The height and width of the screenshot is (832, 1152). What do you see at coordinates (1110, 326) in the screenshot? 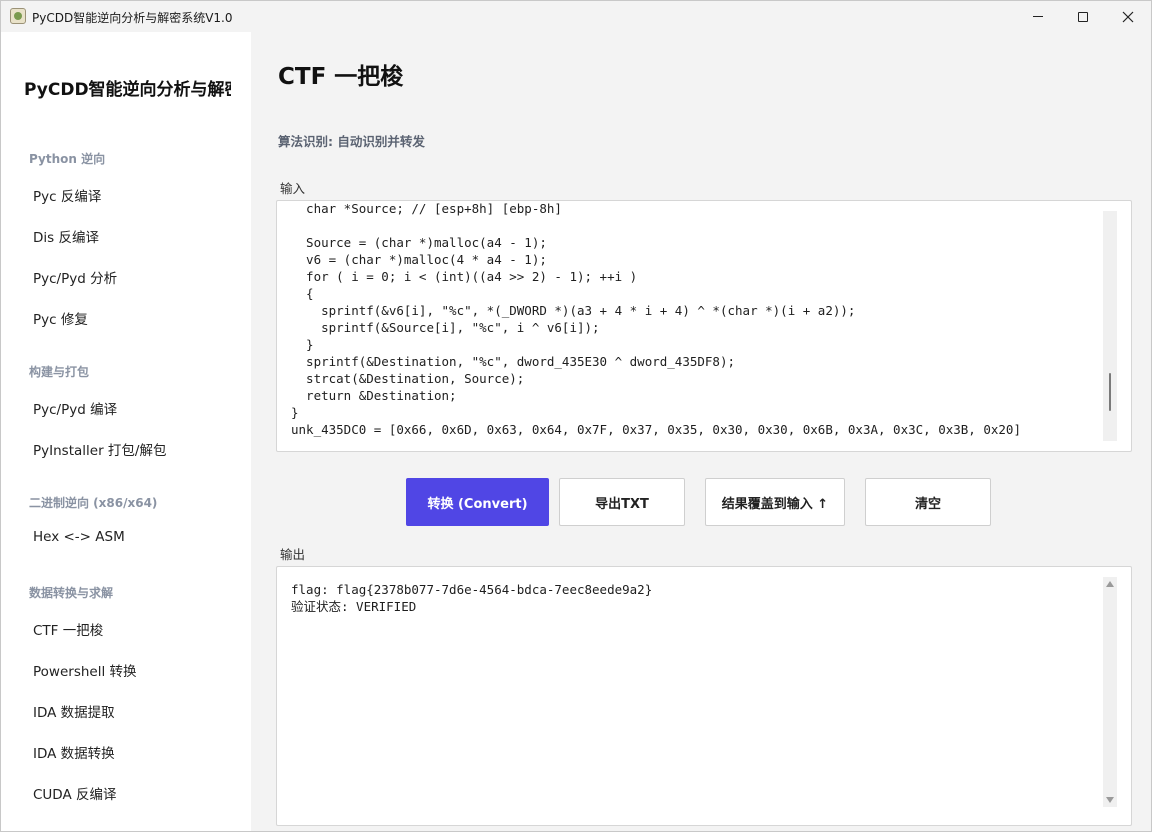
I see `input-scrollbar` at bounding box center [1110, 326].